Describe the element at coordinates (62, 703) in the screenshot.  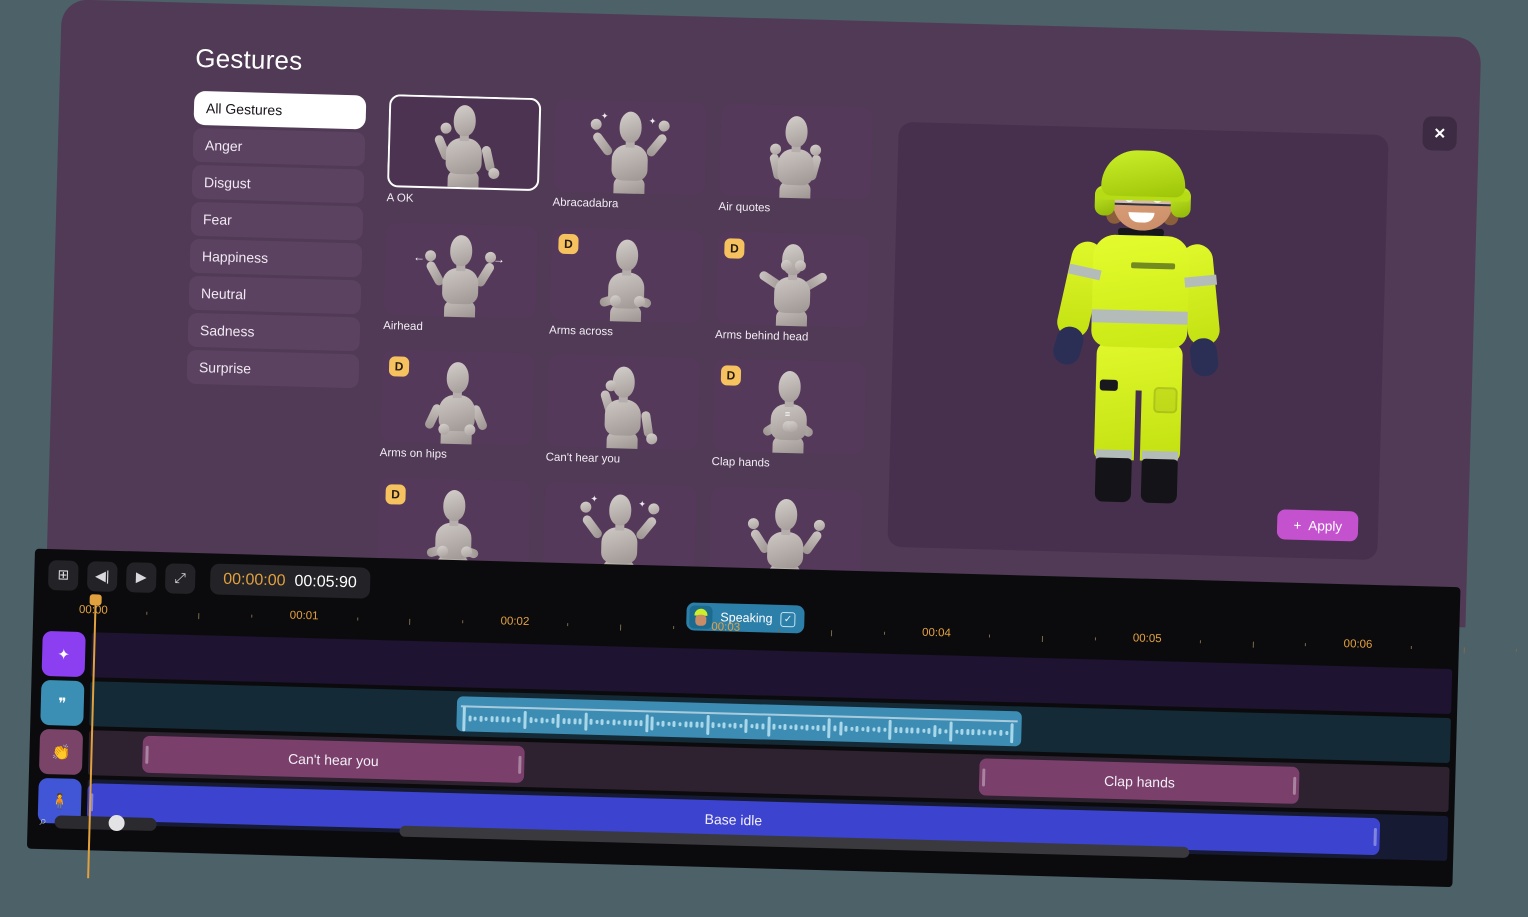
I see `speech-bubble-icon: ❞` at that location.